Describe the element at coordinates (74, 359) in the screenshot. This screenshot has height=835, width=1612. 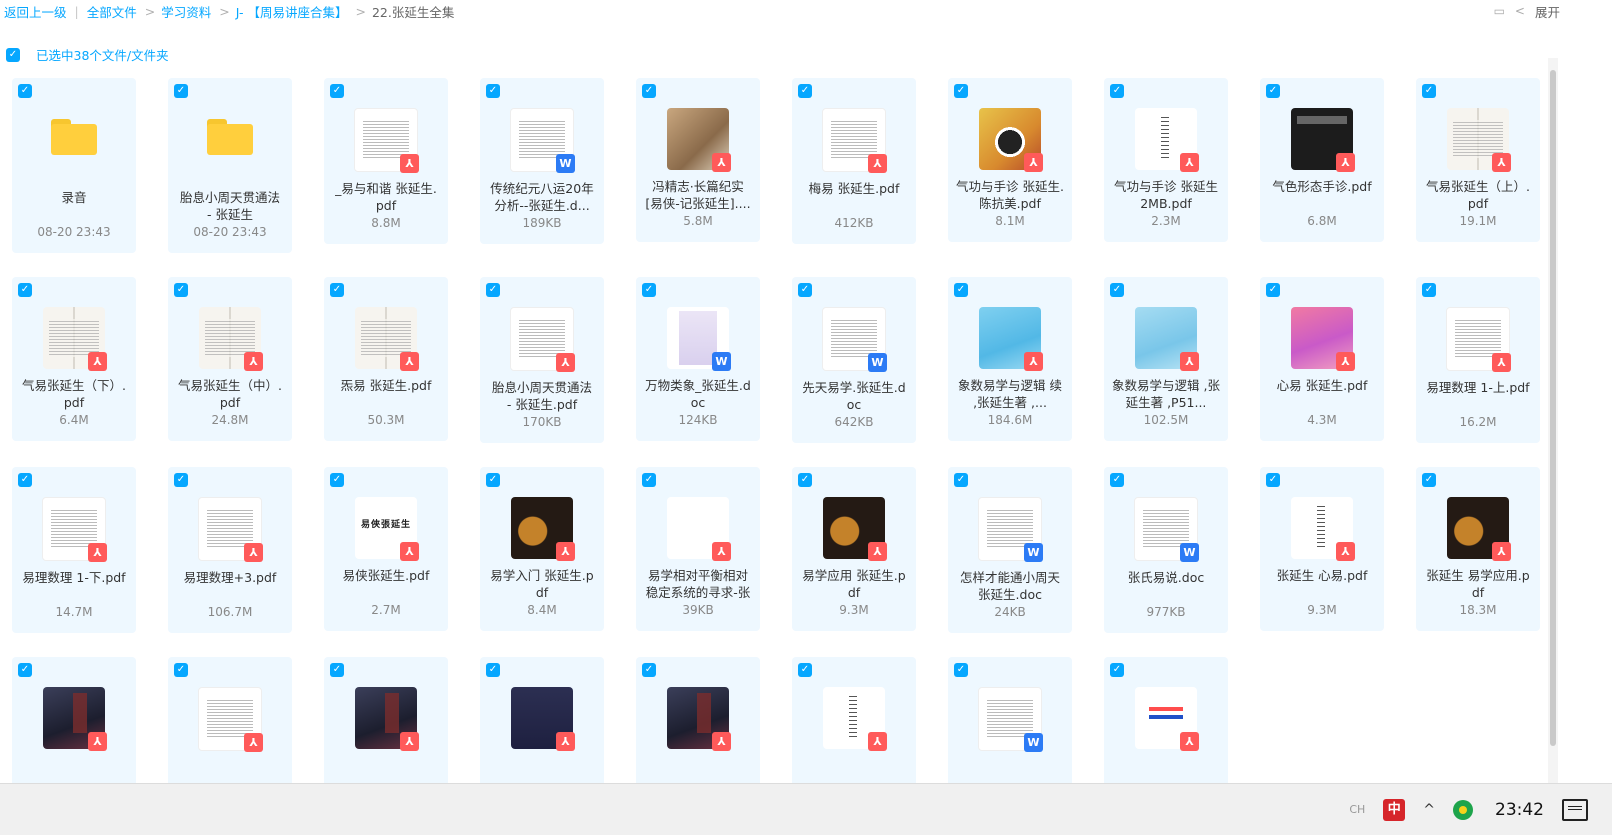
I see `file-tile: ✓ ⅄ 气易张延生（下）.pdf 6.4M` at that location.